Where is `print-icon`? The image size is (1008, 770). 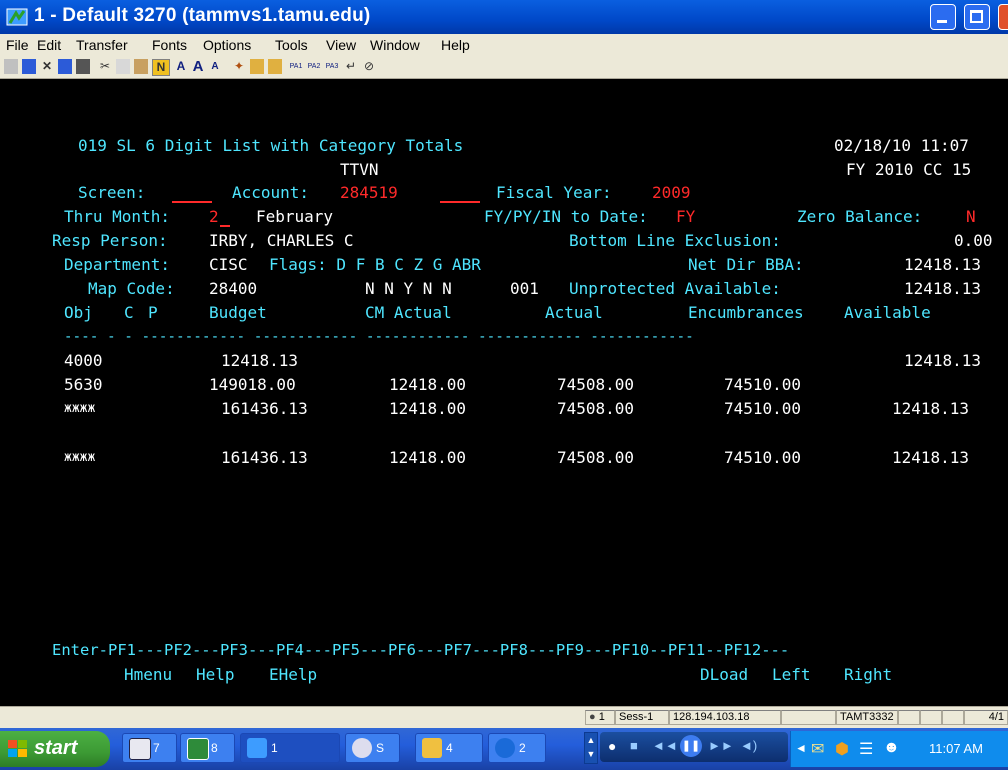 print-icon is located at coordinates (83, 66).